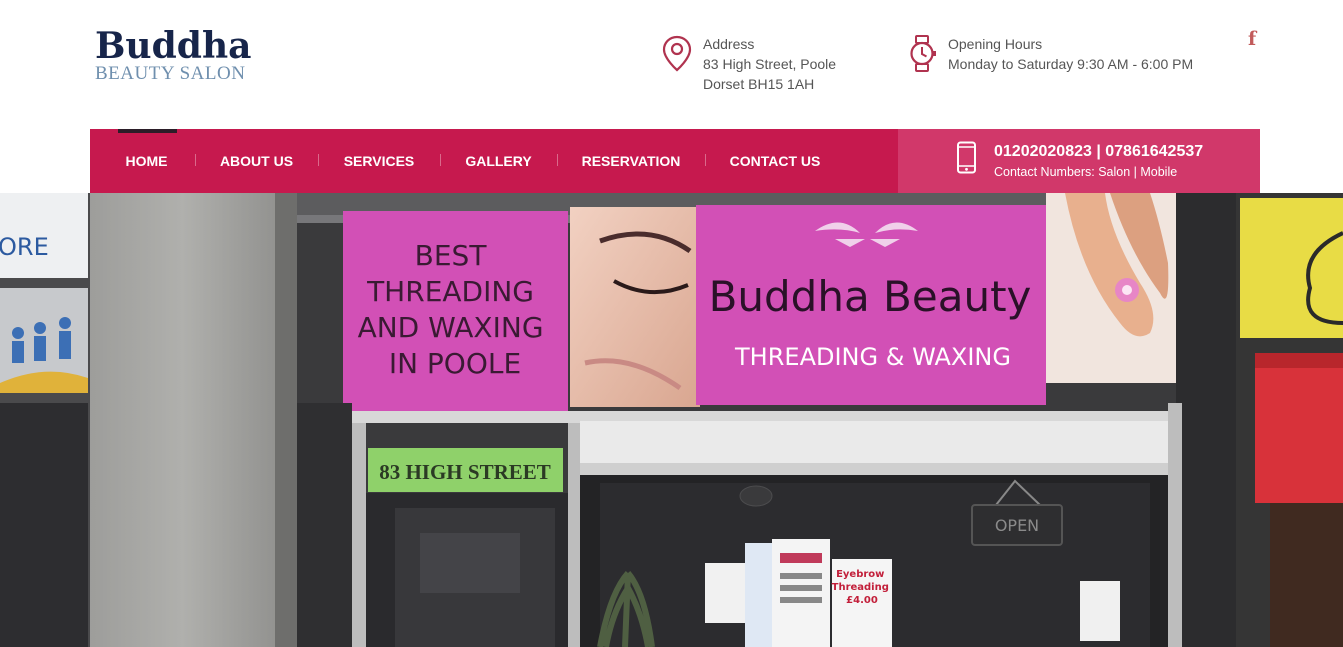 The height and width of the screenshot is (647, 1343). Describe the element at coordinates (870, 296) in the screenshot. I see `buddha-beauty-sign-title: Buddha Beauty` at that location.